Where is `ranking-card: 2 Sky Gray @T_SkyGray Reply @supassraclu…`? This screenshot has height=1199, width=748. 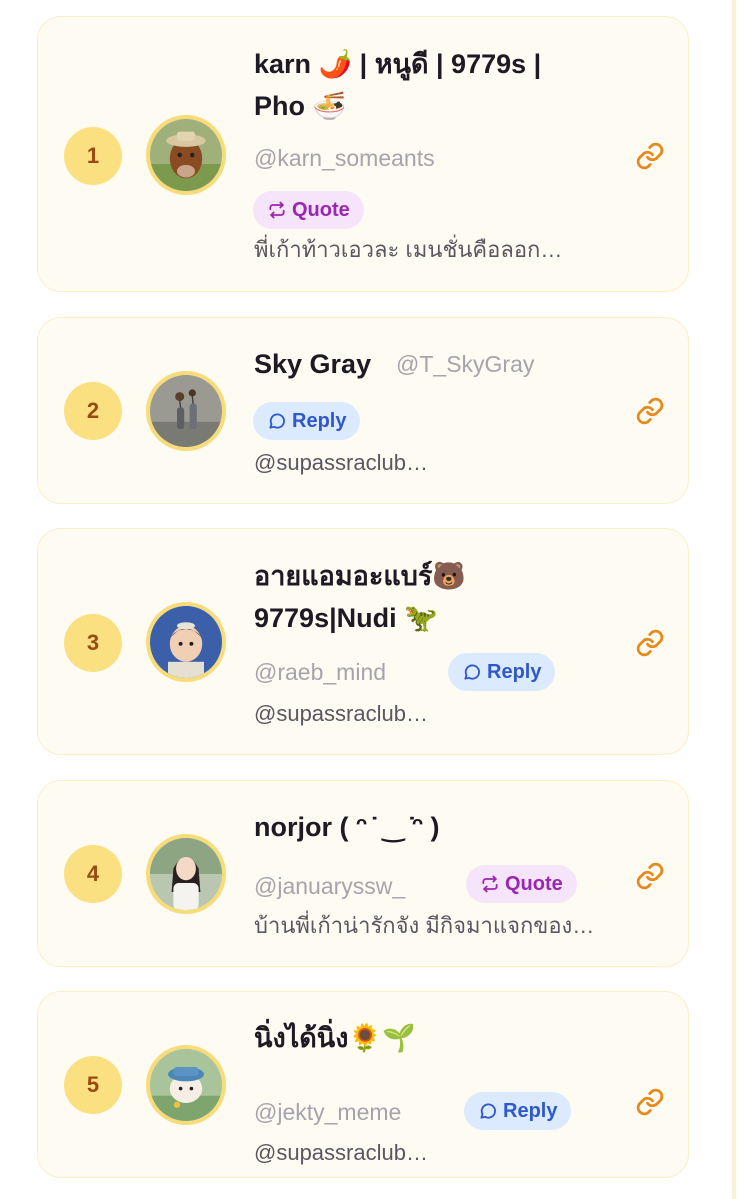
ranking-card: 2 Sky Gray @T_SkyGray Reply @supassraclu… is located at coordinates (363, 410).